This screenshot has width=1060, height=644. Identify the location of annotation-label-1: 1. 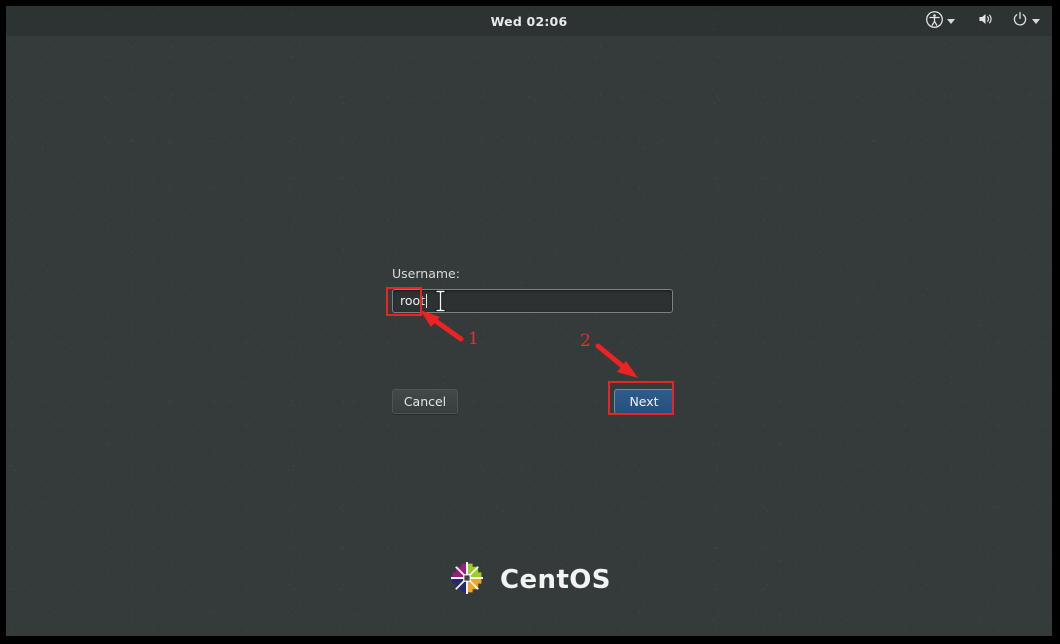
(473, 339).